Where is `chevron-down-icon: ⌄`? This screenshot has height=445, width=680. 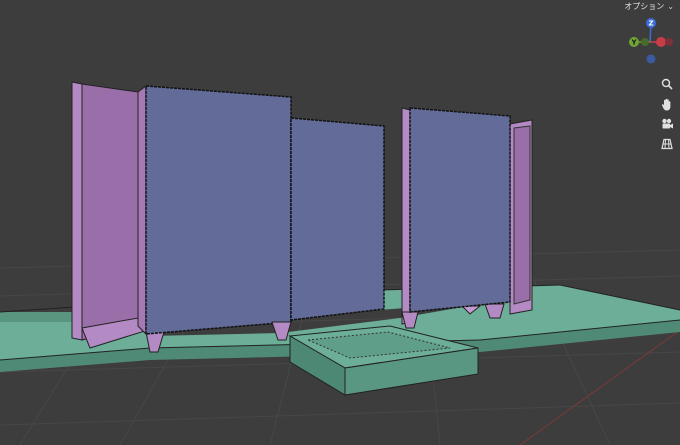
chevron-down-icon: ⌄ is located at coordinates (670, 6).